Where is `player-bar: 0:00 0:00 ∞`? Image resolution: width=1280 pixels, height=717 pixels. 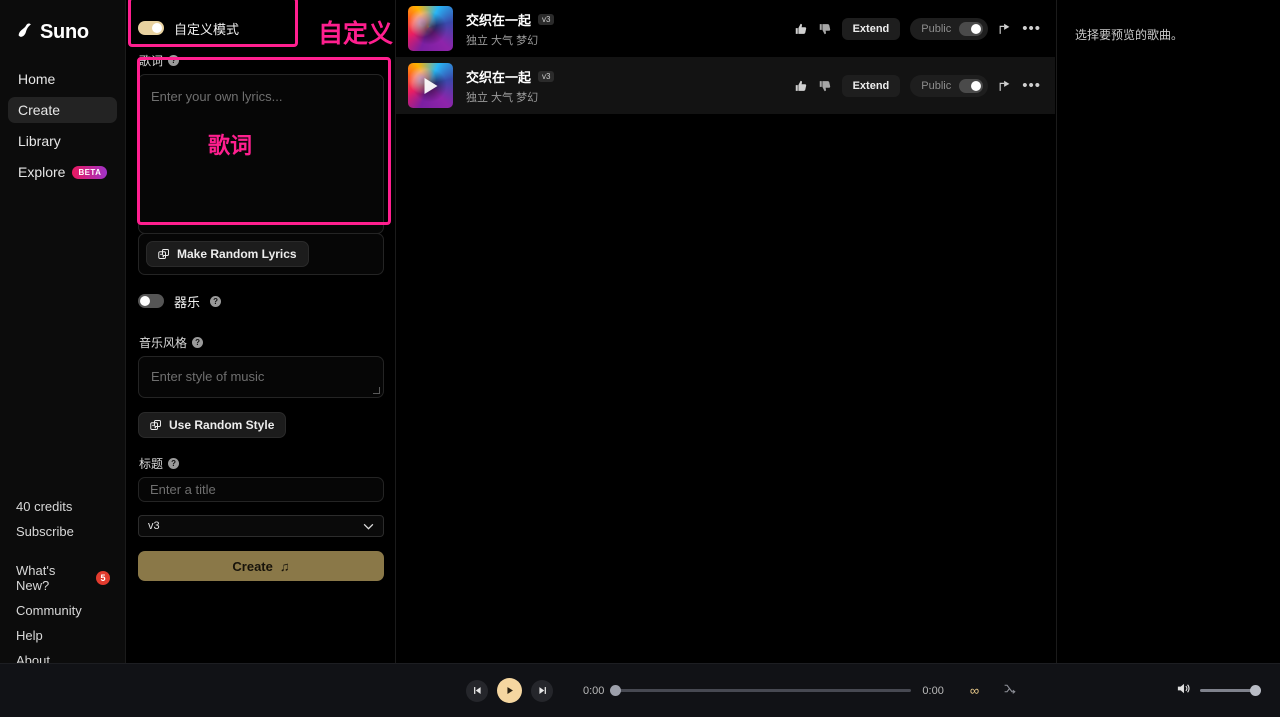 player-bar: 0:00 0:00 ∞ is located at coordinates (640, 690).